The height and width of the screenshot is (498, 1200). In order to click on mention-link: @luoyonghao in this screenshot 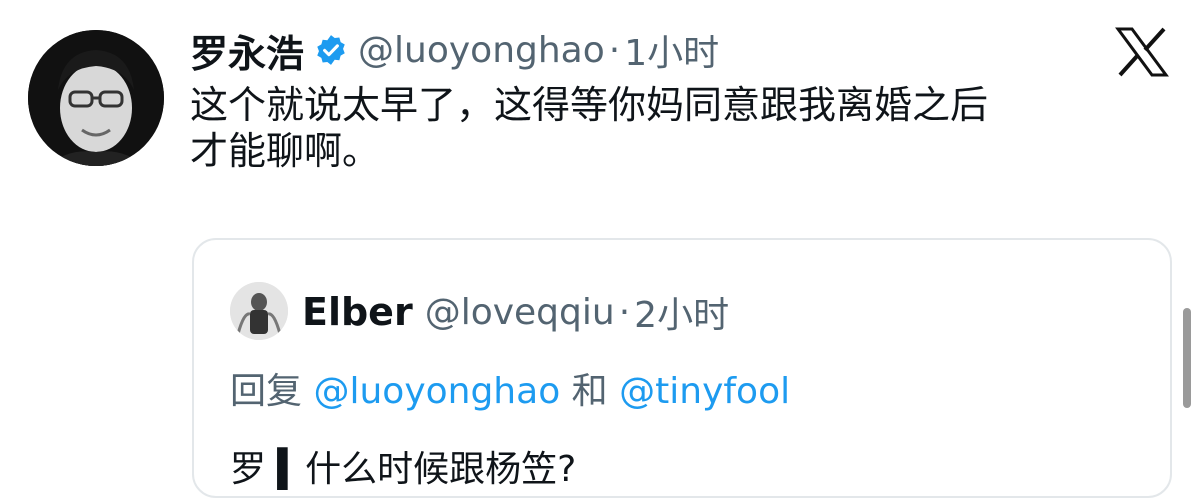, I will do `click(436, 391)`.